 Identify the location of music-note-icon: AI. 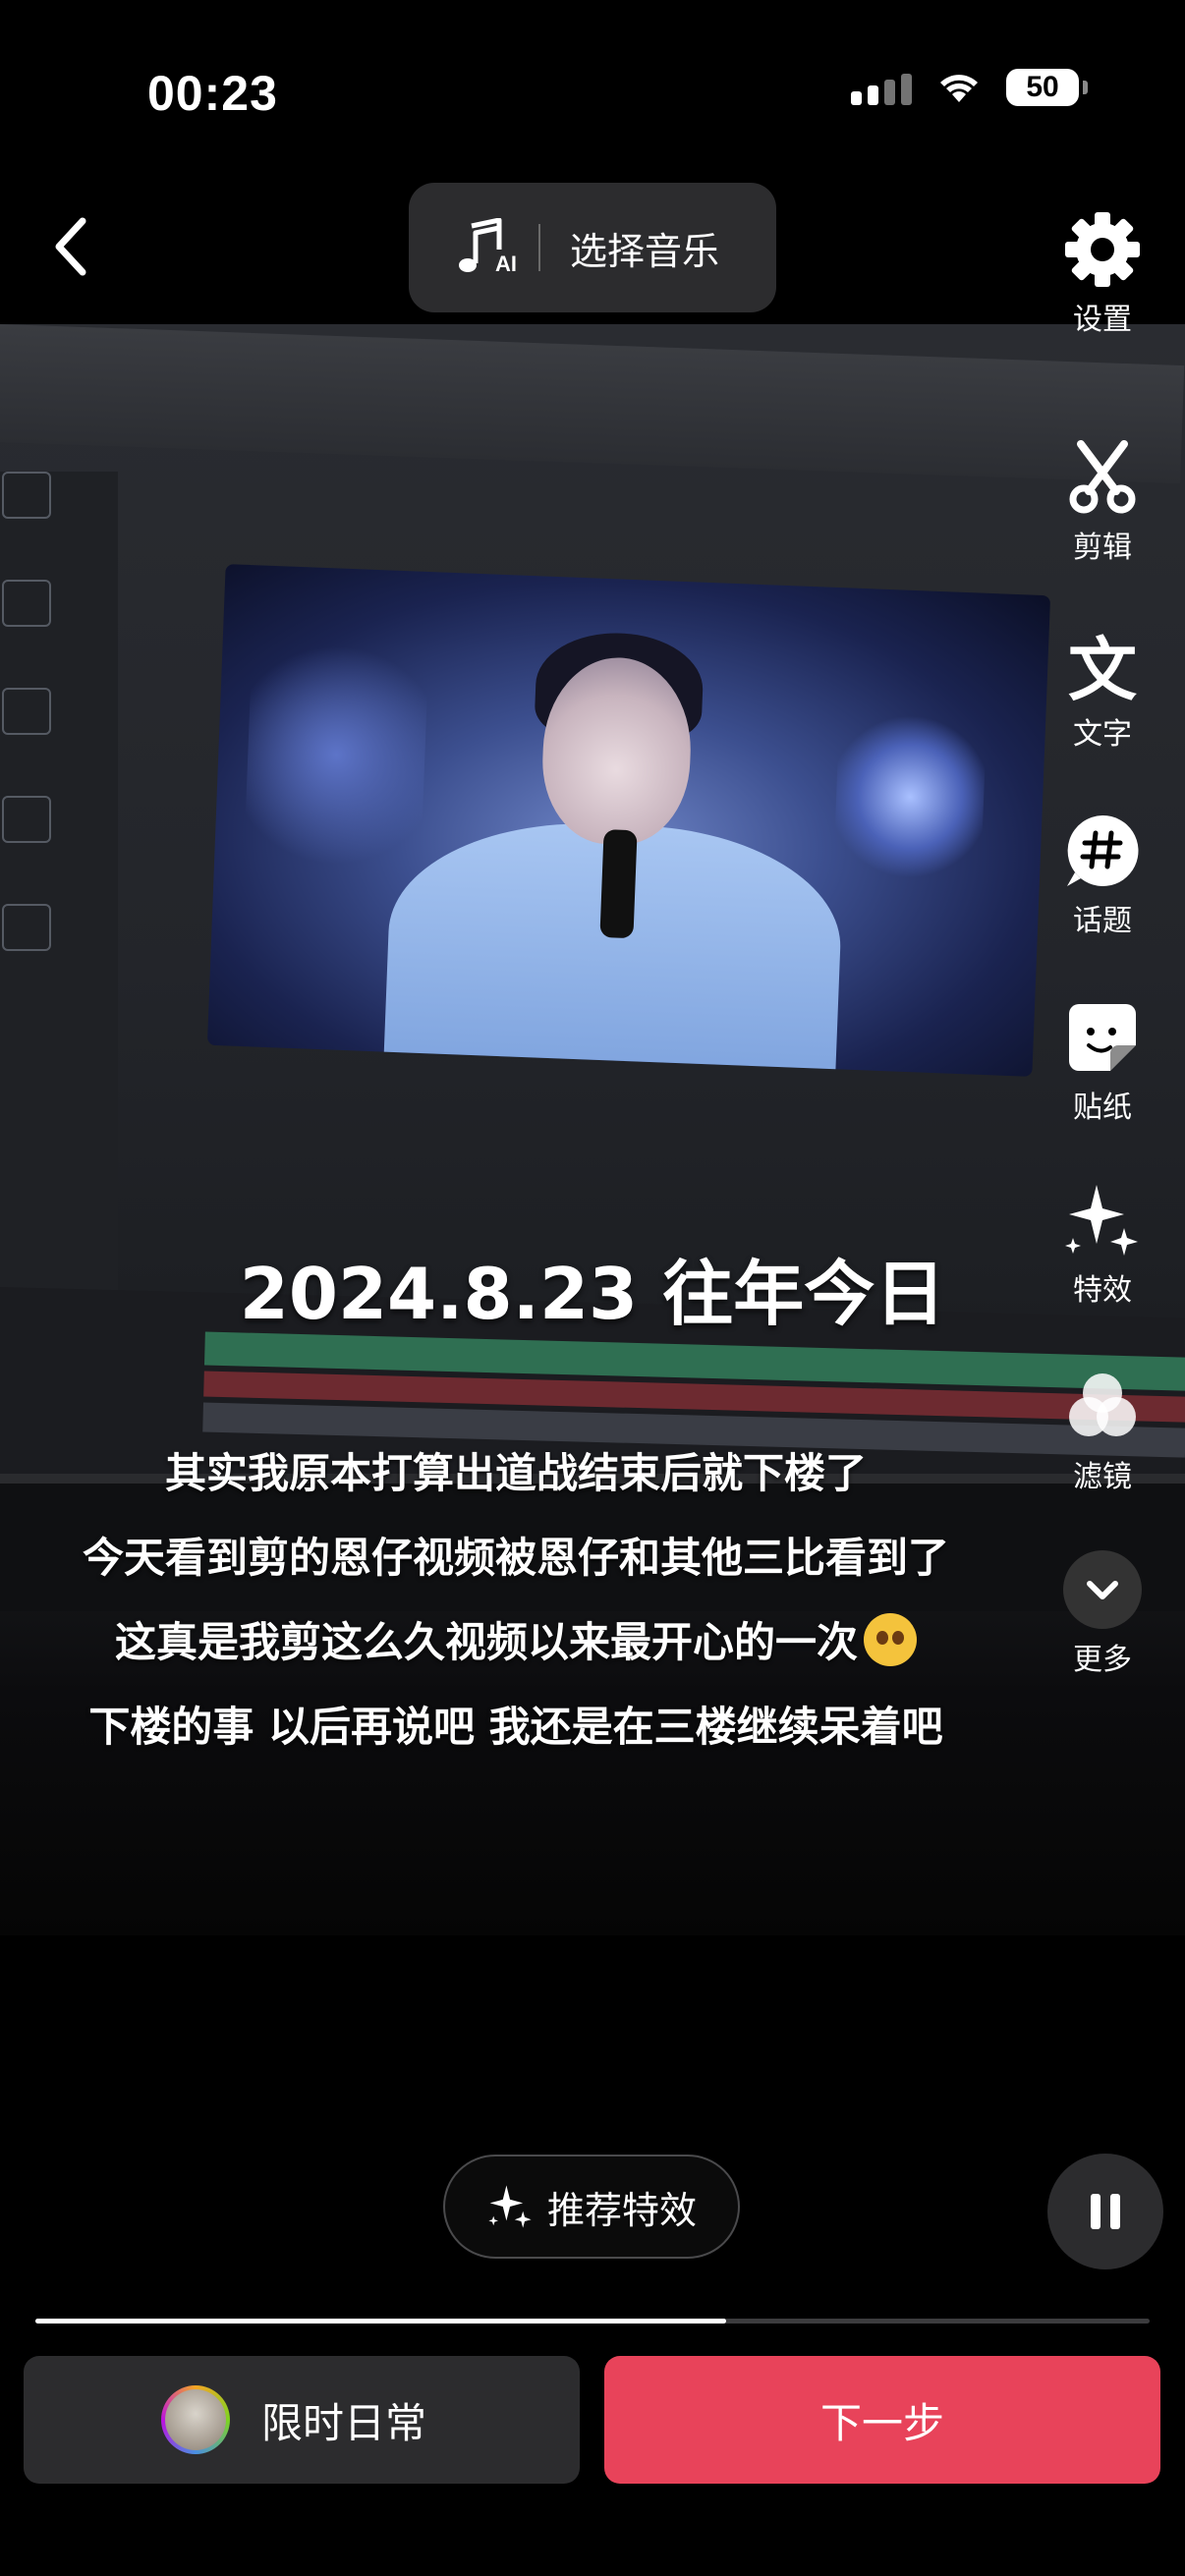
(487, 247).